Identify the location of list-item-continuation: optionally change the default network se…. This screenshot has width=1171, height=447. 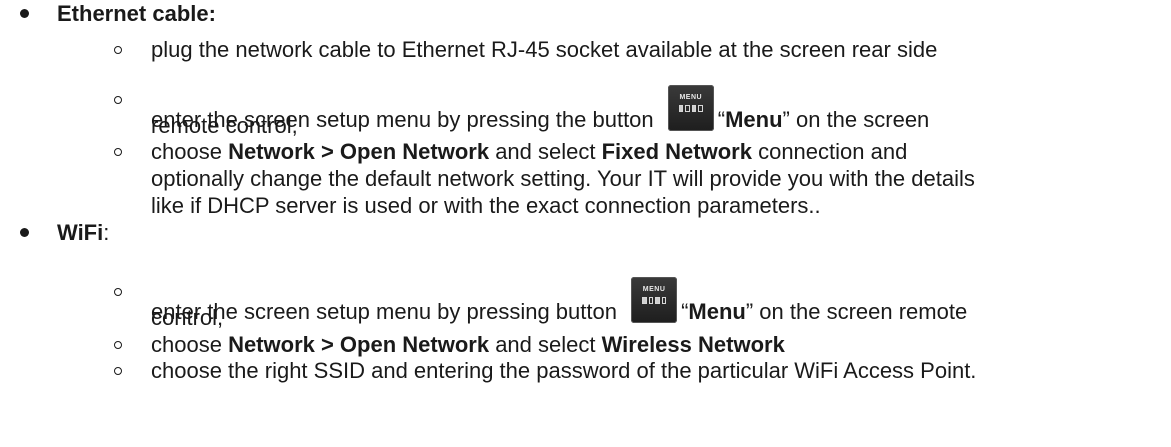
(563, 179).